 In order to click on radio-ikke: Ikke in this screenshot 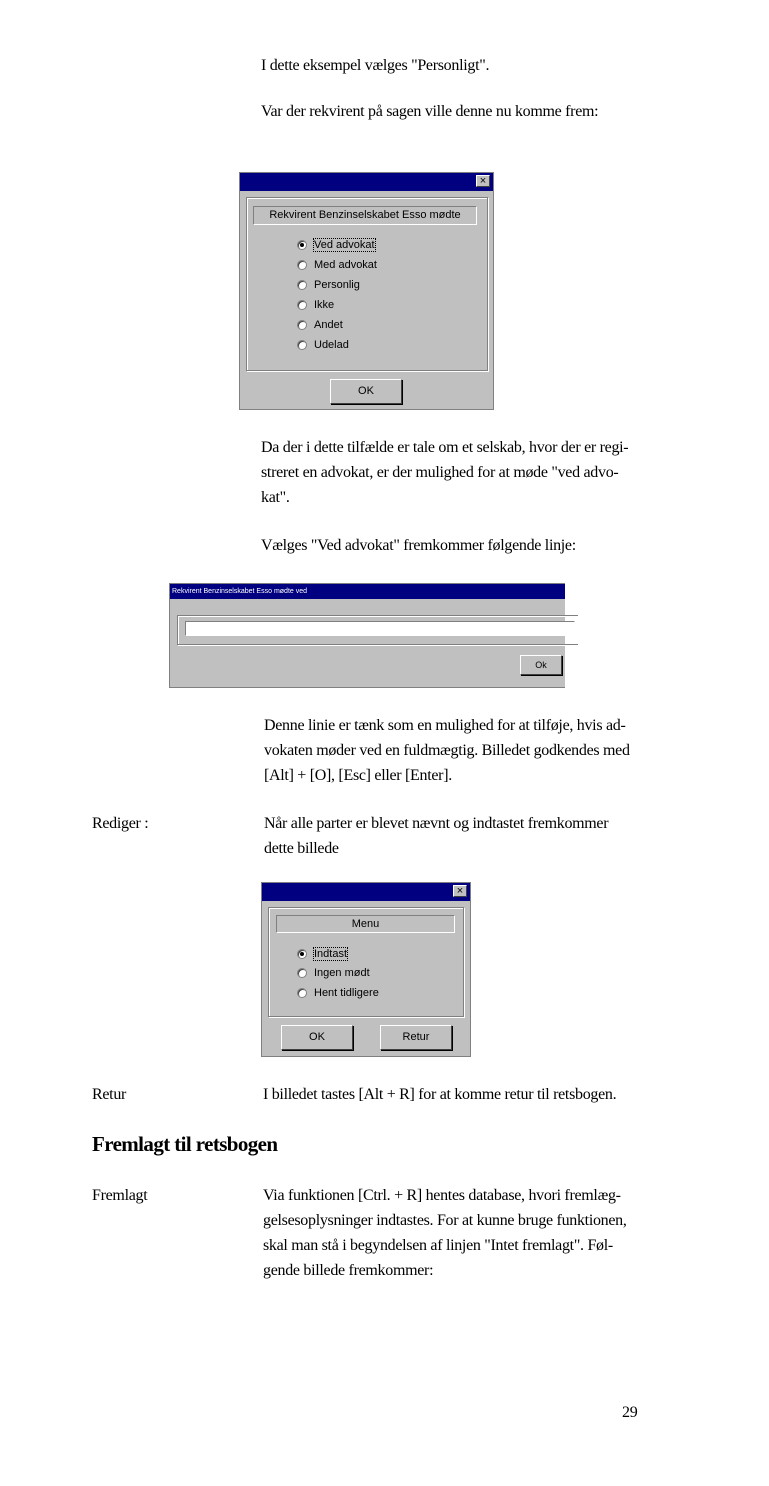, I will do `click(315, 305)`.